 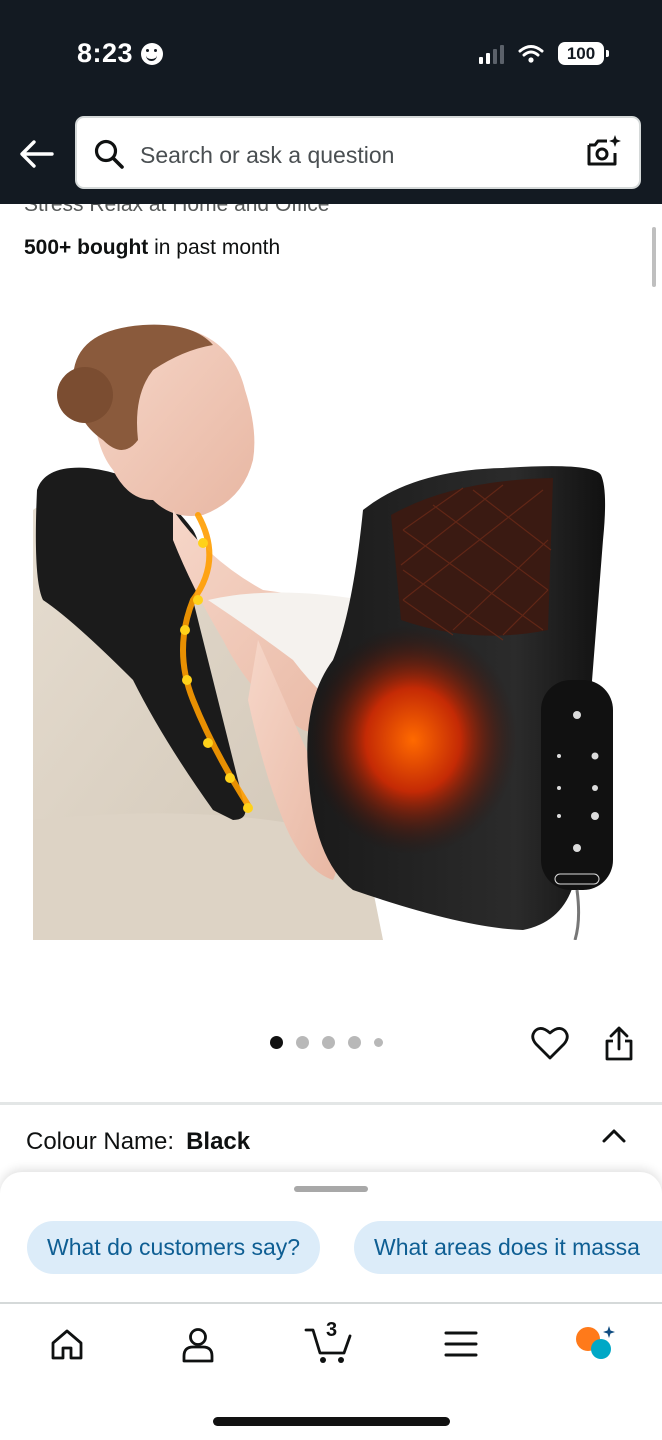 What do you see at coordinates (331, 1189) in the screenshot?
I see `sheet-drag-handle` at bounding box center [331, 1189].